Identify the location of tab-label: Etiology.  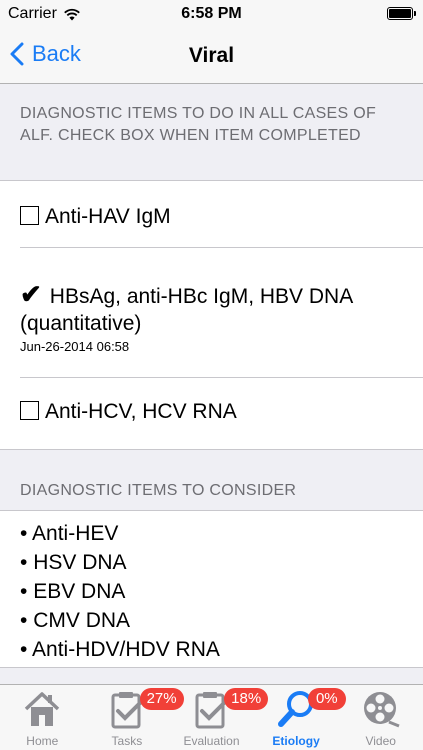
(296, 741).